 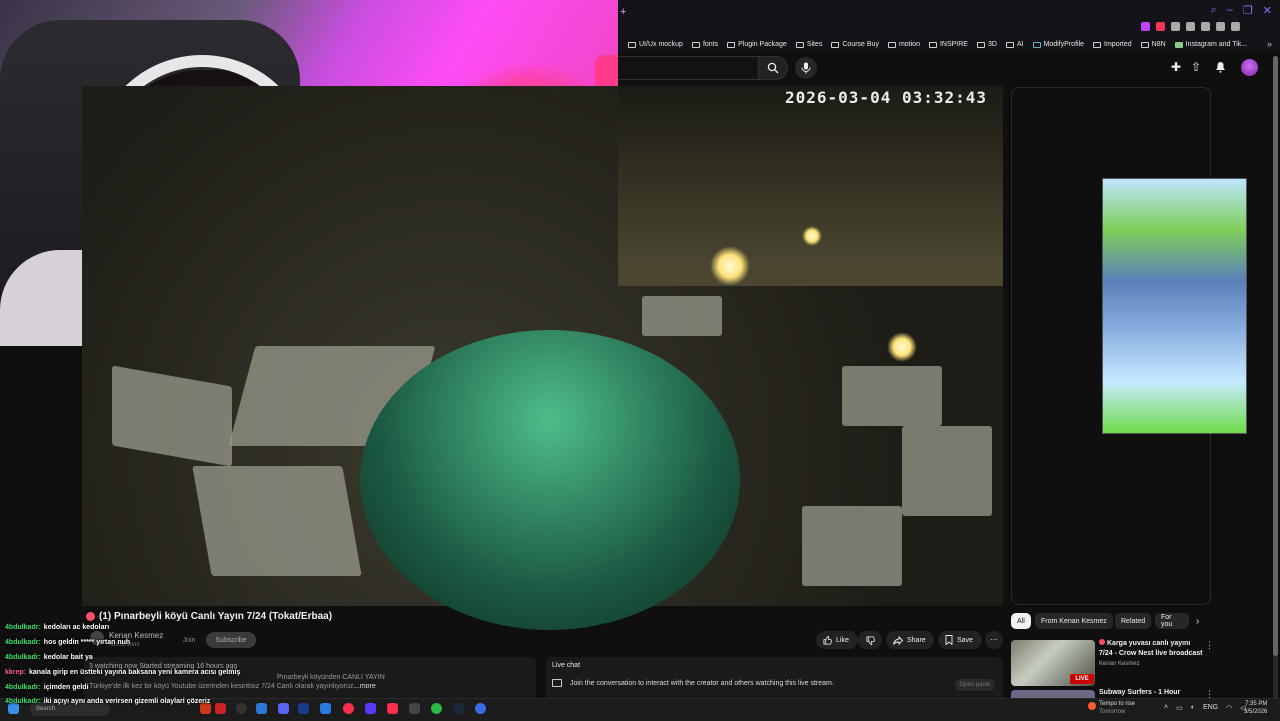 I want to click on wifi-icon: ◠, so click(x=1229, y=708).